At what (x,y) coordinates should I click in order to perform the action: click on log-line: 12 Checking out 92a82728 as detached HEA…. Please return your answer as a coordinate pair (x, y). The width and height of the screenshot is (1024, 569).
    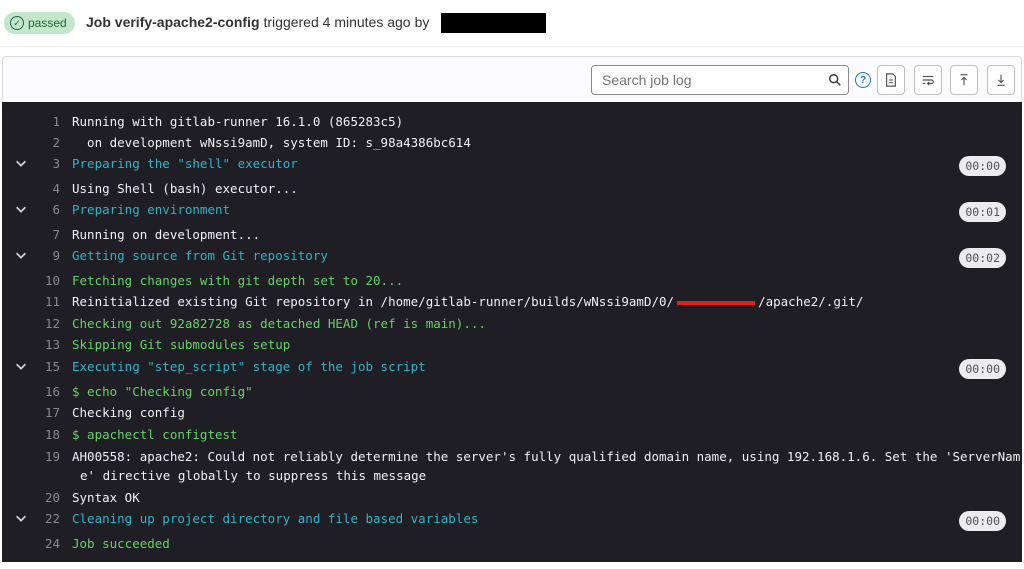
    Looking at the image, I should click on (512, 324).